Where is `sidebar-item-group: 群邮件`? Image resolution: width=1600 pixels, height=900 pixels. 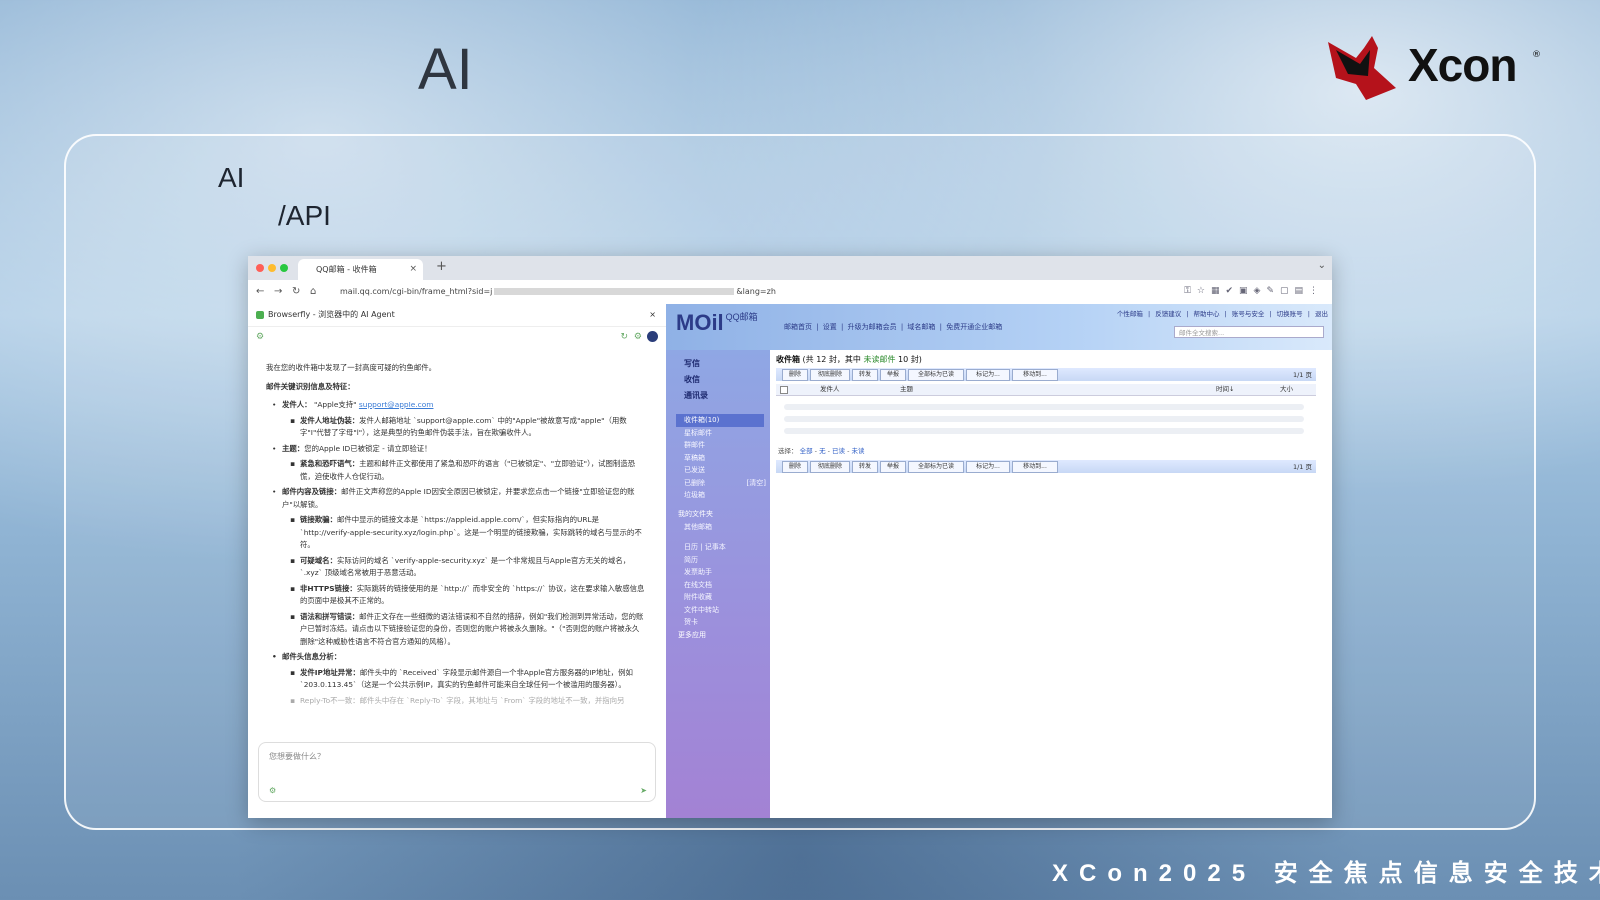
sidebar-item-group: 群邮件 is located at coordinates (718, 445).